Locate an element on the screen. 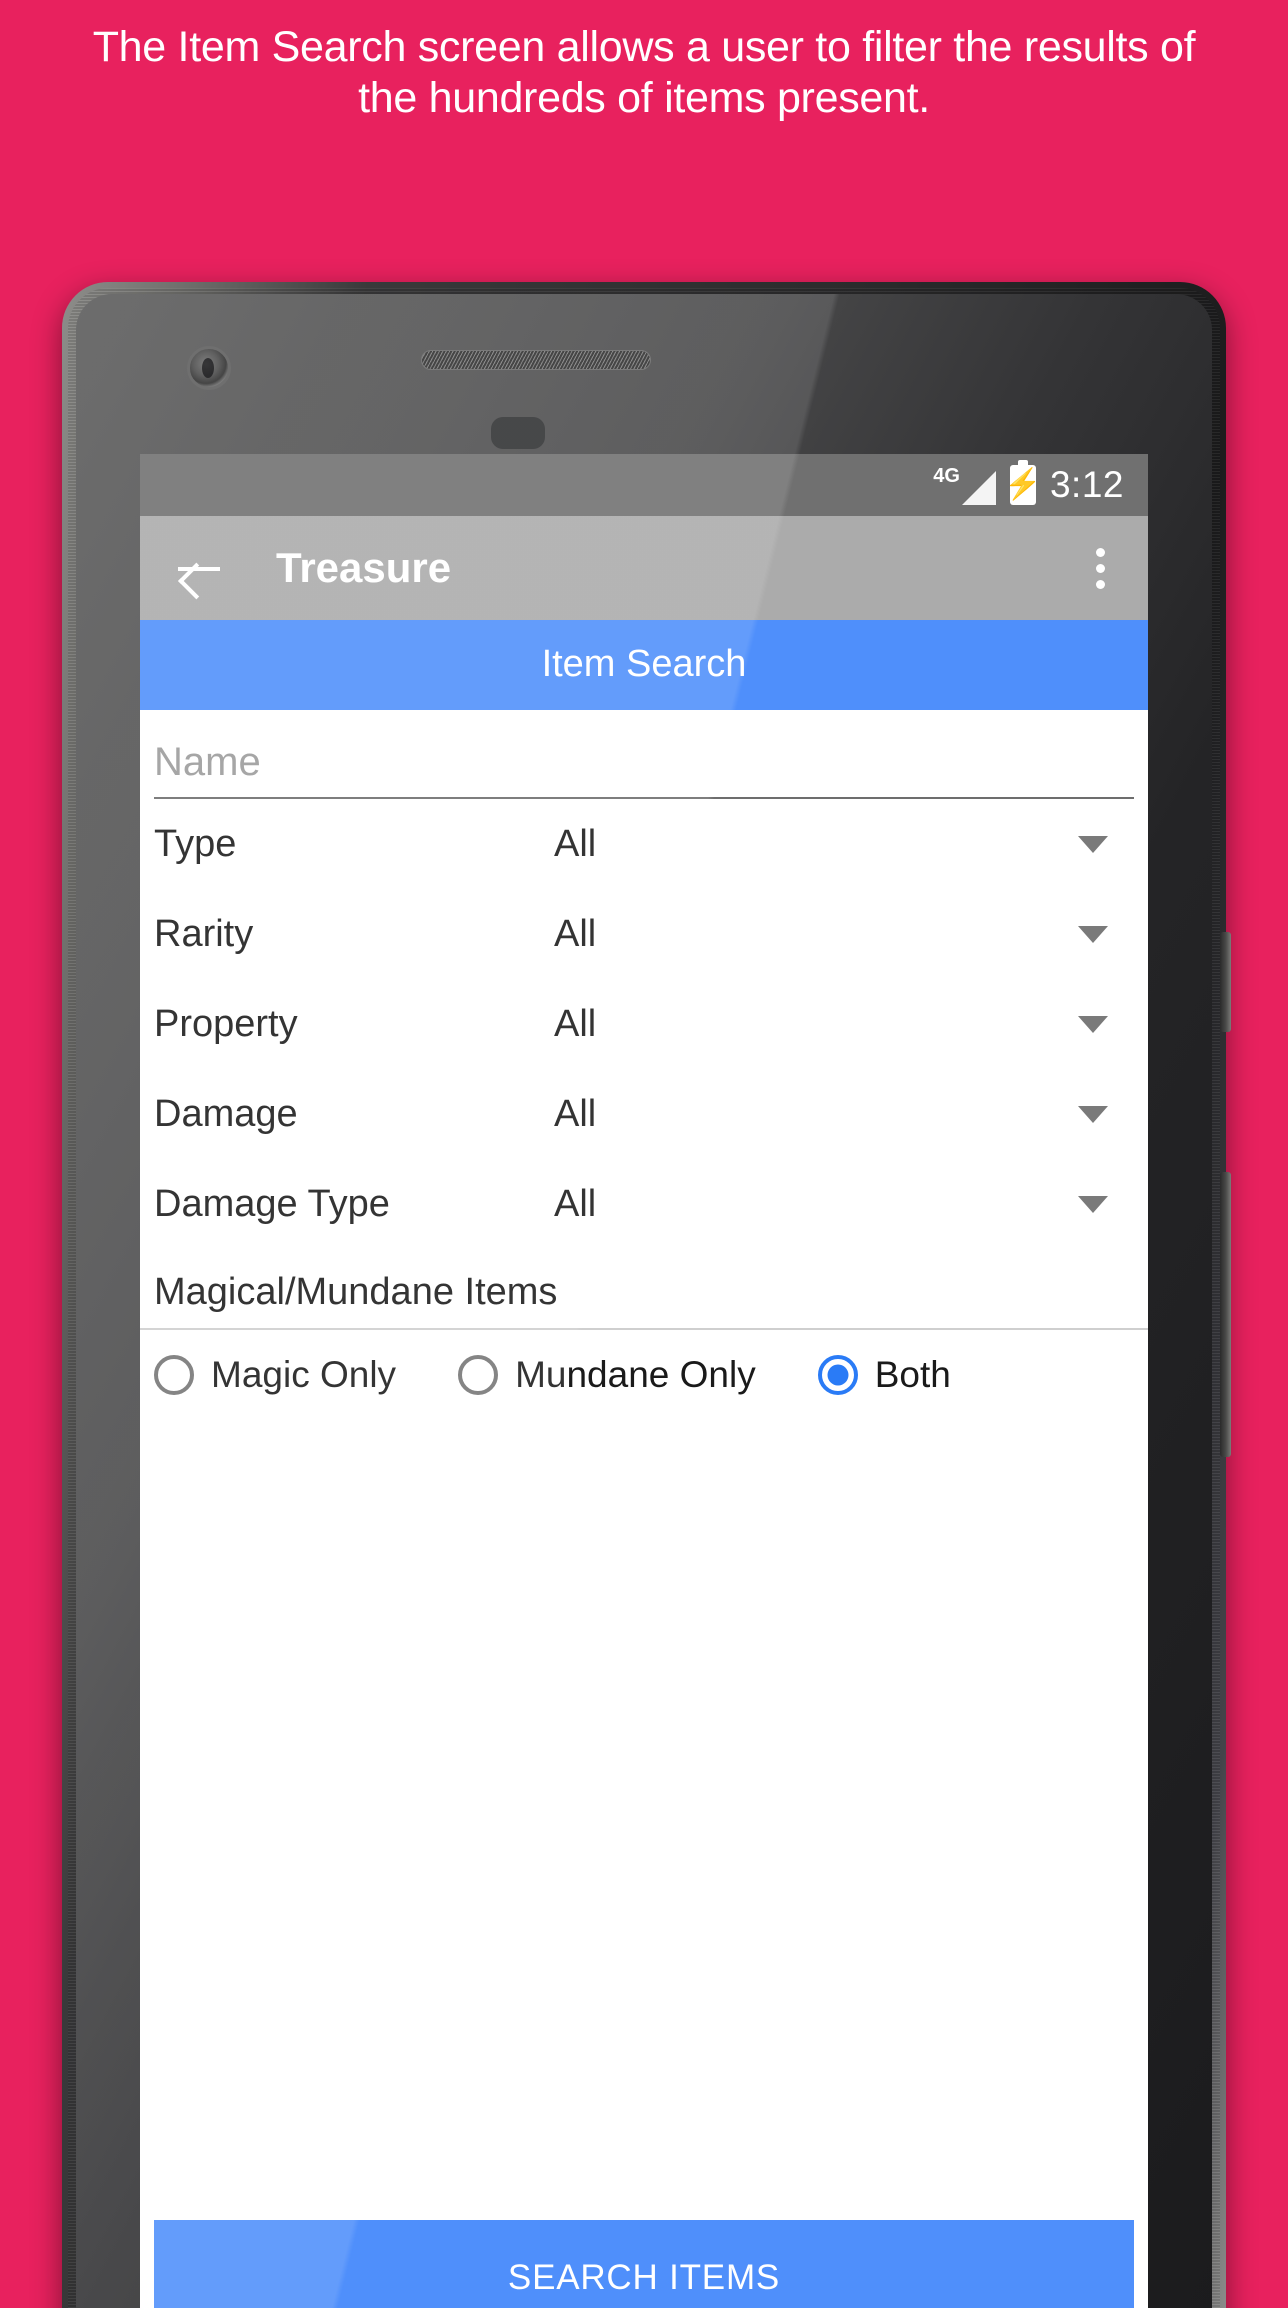  signal-bars-icon: 4G is located at coordinates (964, 485).